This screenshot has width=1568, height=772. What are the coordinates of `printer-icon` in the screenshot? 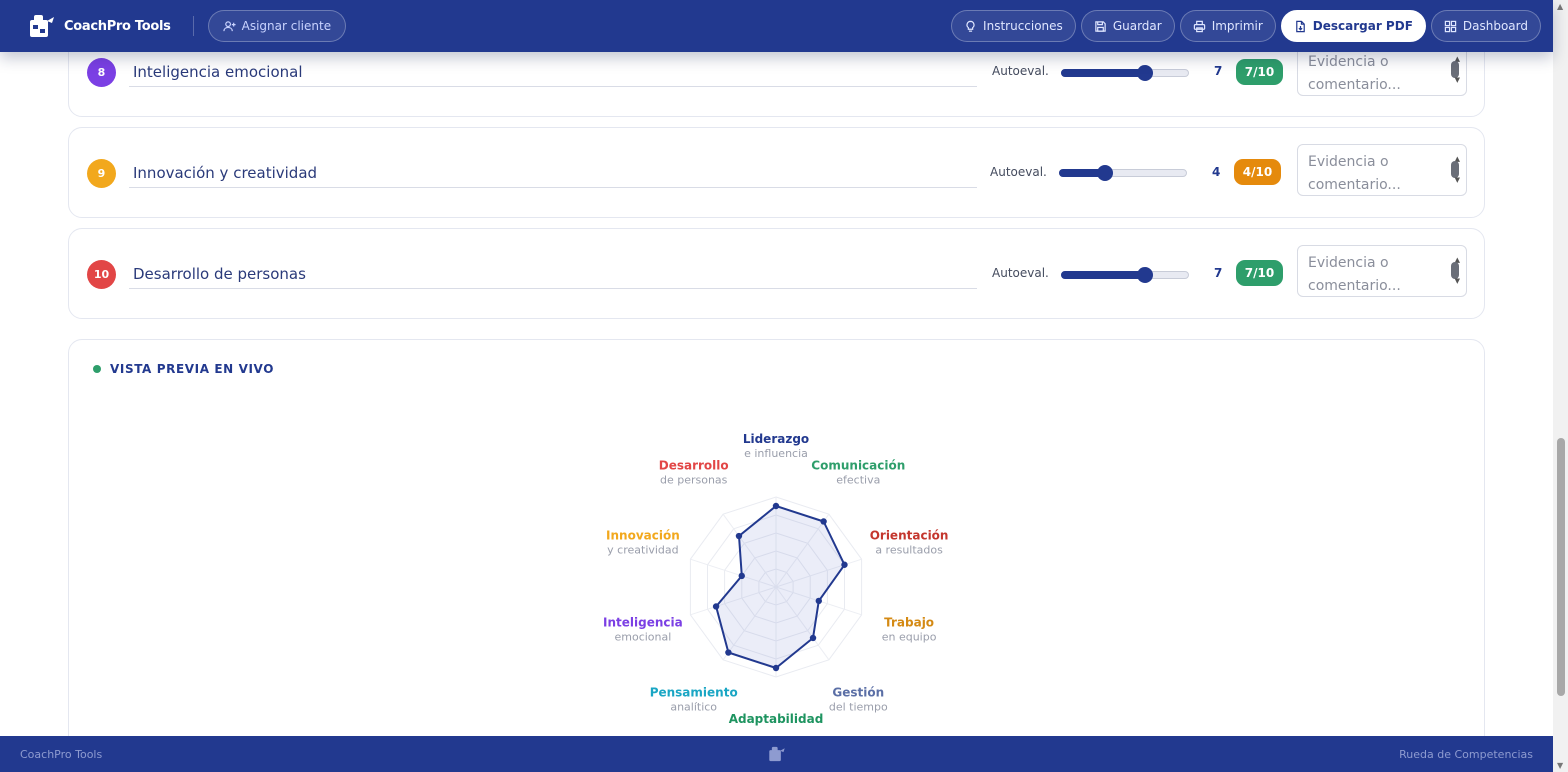 It's located at (1199, 26).